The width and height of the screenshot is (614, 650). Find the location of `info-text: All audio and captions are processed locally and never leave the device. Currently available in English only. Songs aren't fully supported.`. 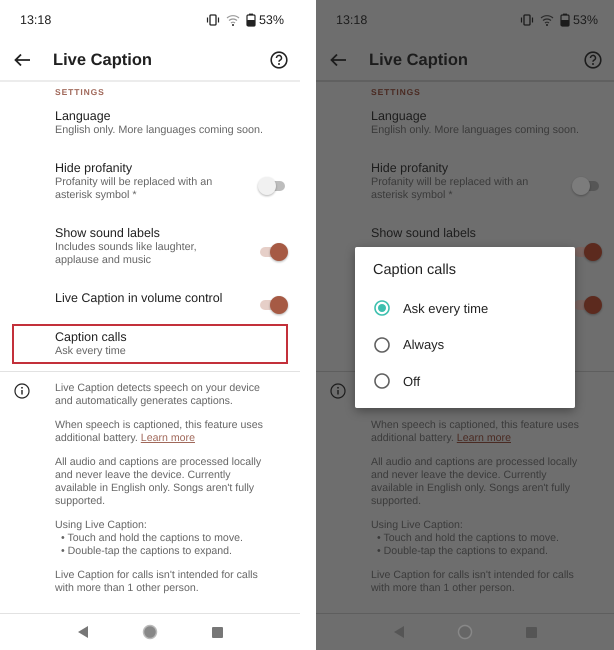

info-text: All audio and captions are processed locally and never leave the device. Currently available in English only. Songs aren't fully supported. is located at coordinates (158, 482).